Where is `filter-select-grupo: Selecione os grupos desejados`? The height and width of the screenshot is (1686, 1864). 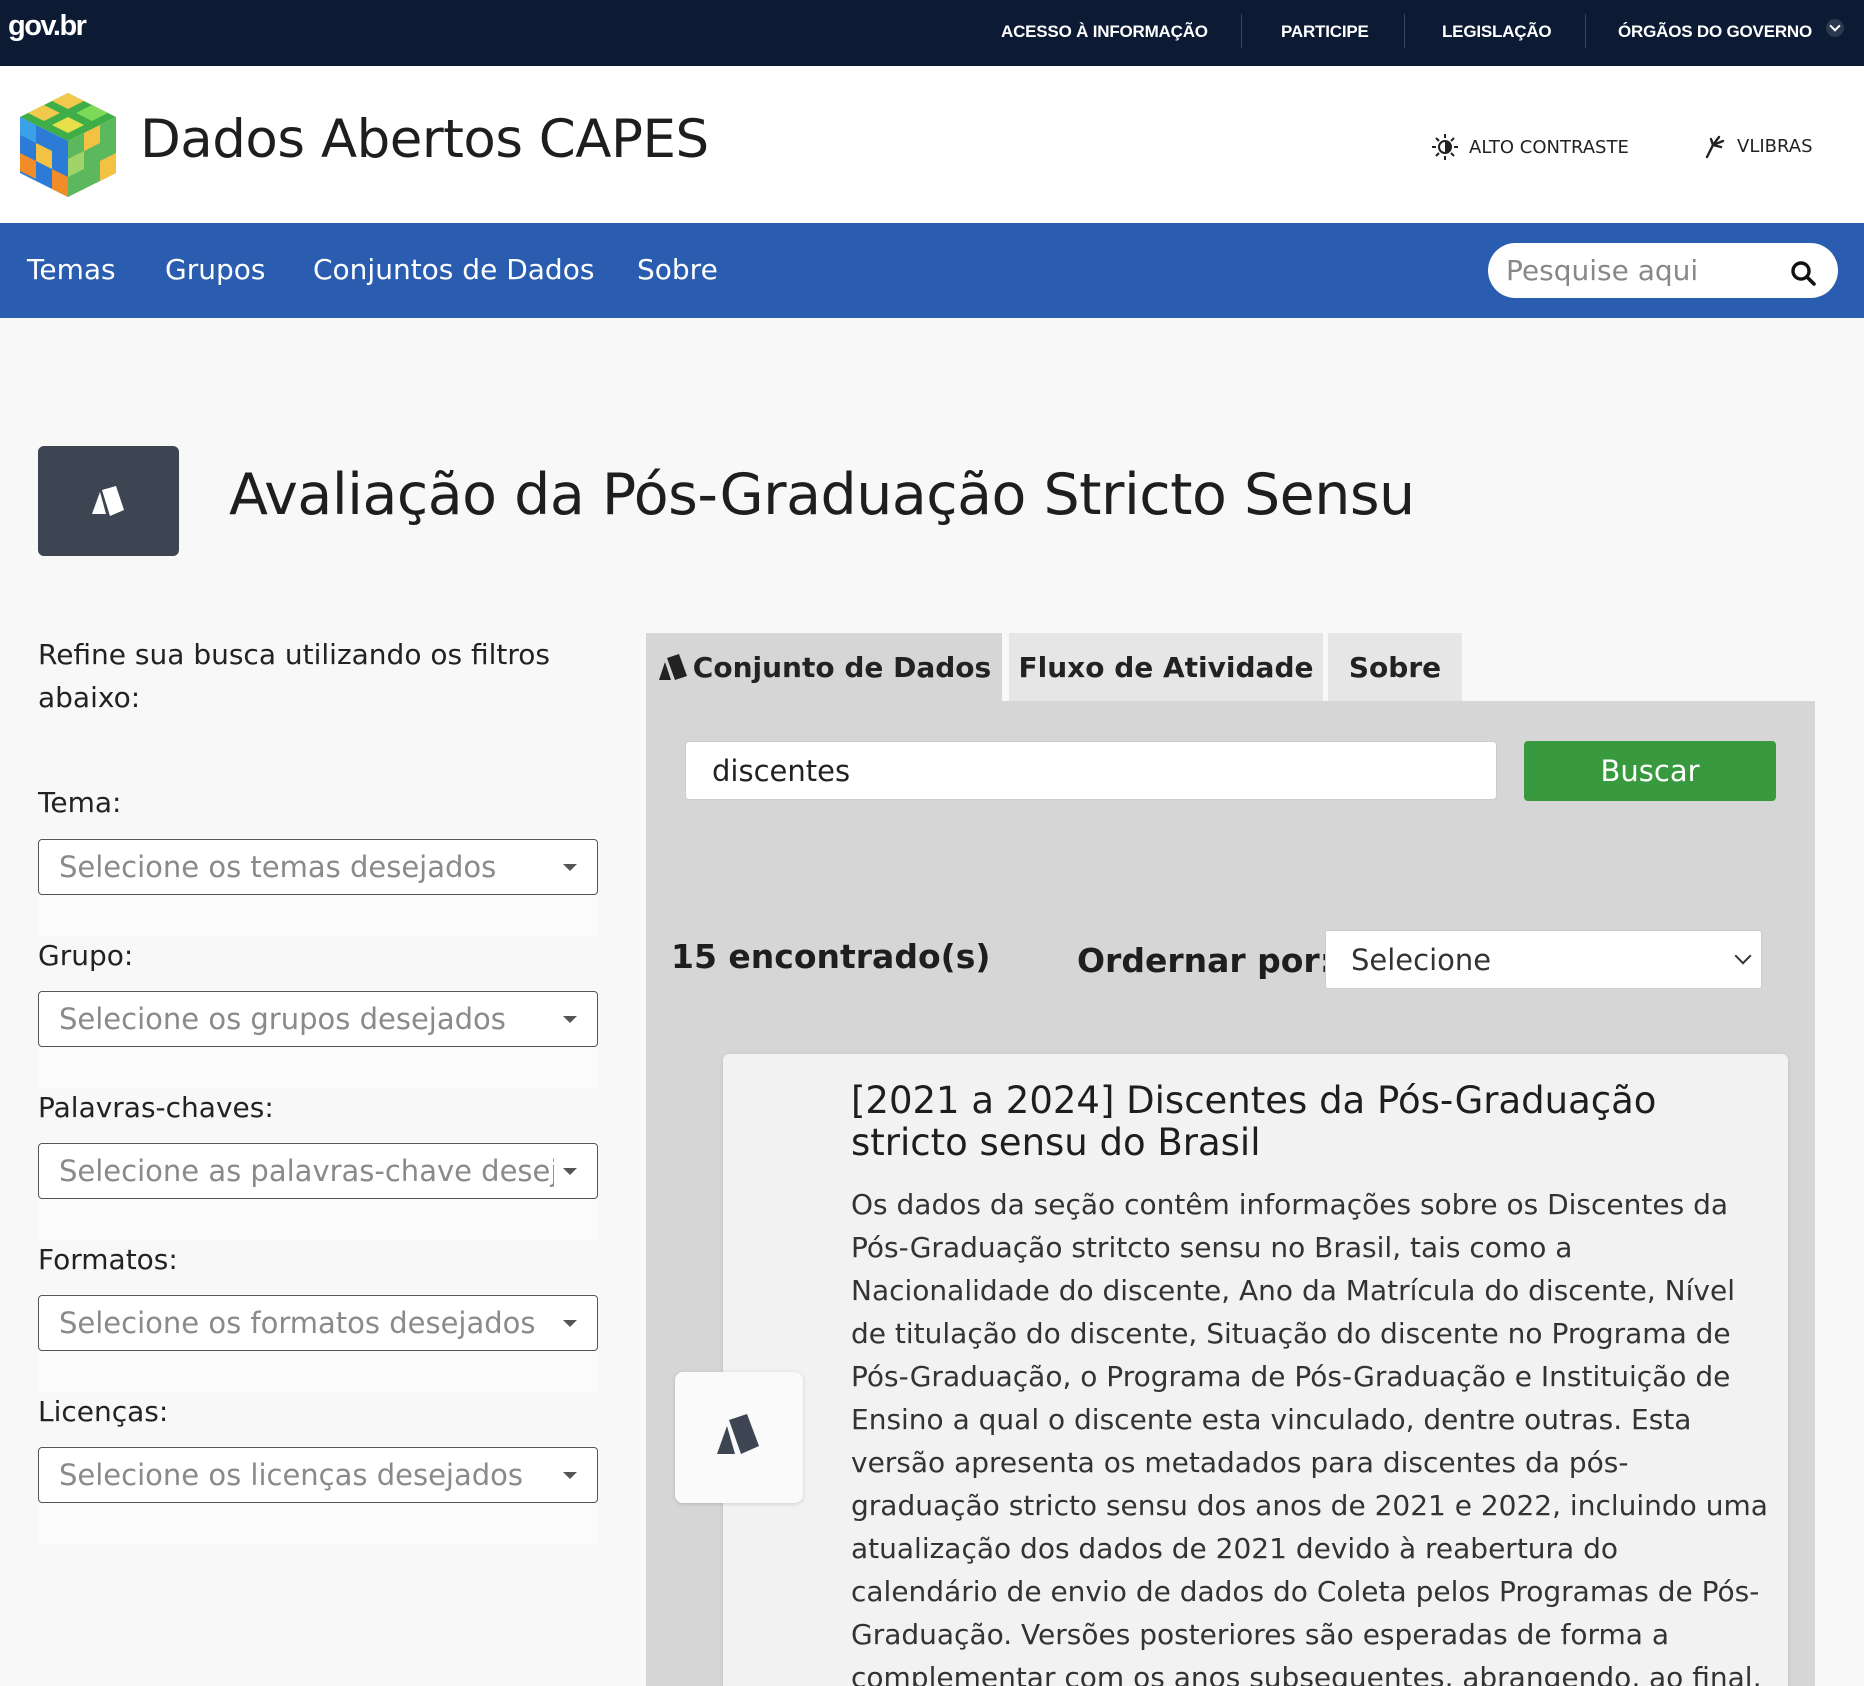
filter-select-grupo: Selecione os grupos desejados is located at coordinates (318, 1019).